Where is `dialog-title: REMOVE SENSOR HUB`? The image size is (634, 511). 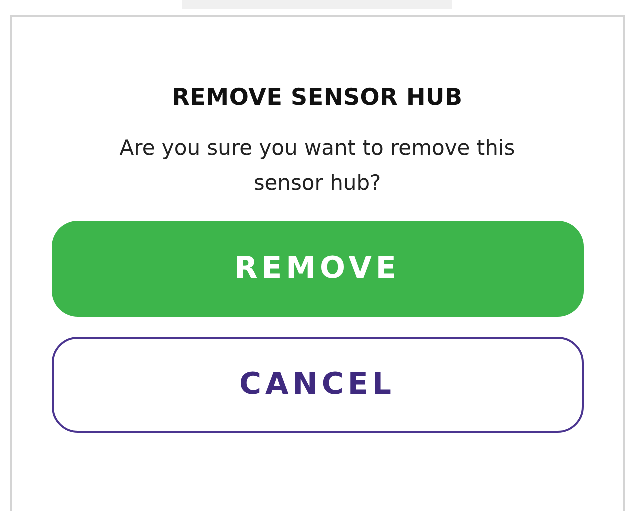 dialog-title: REMOVE SENSOR HUB is located at coordinates (317, 99).